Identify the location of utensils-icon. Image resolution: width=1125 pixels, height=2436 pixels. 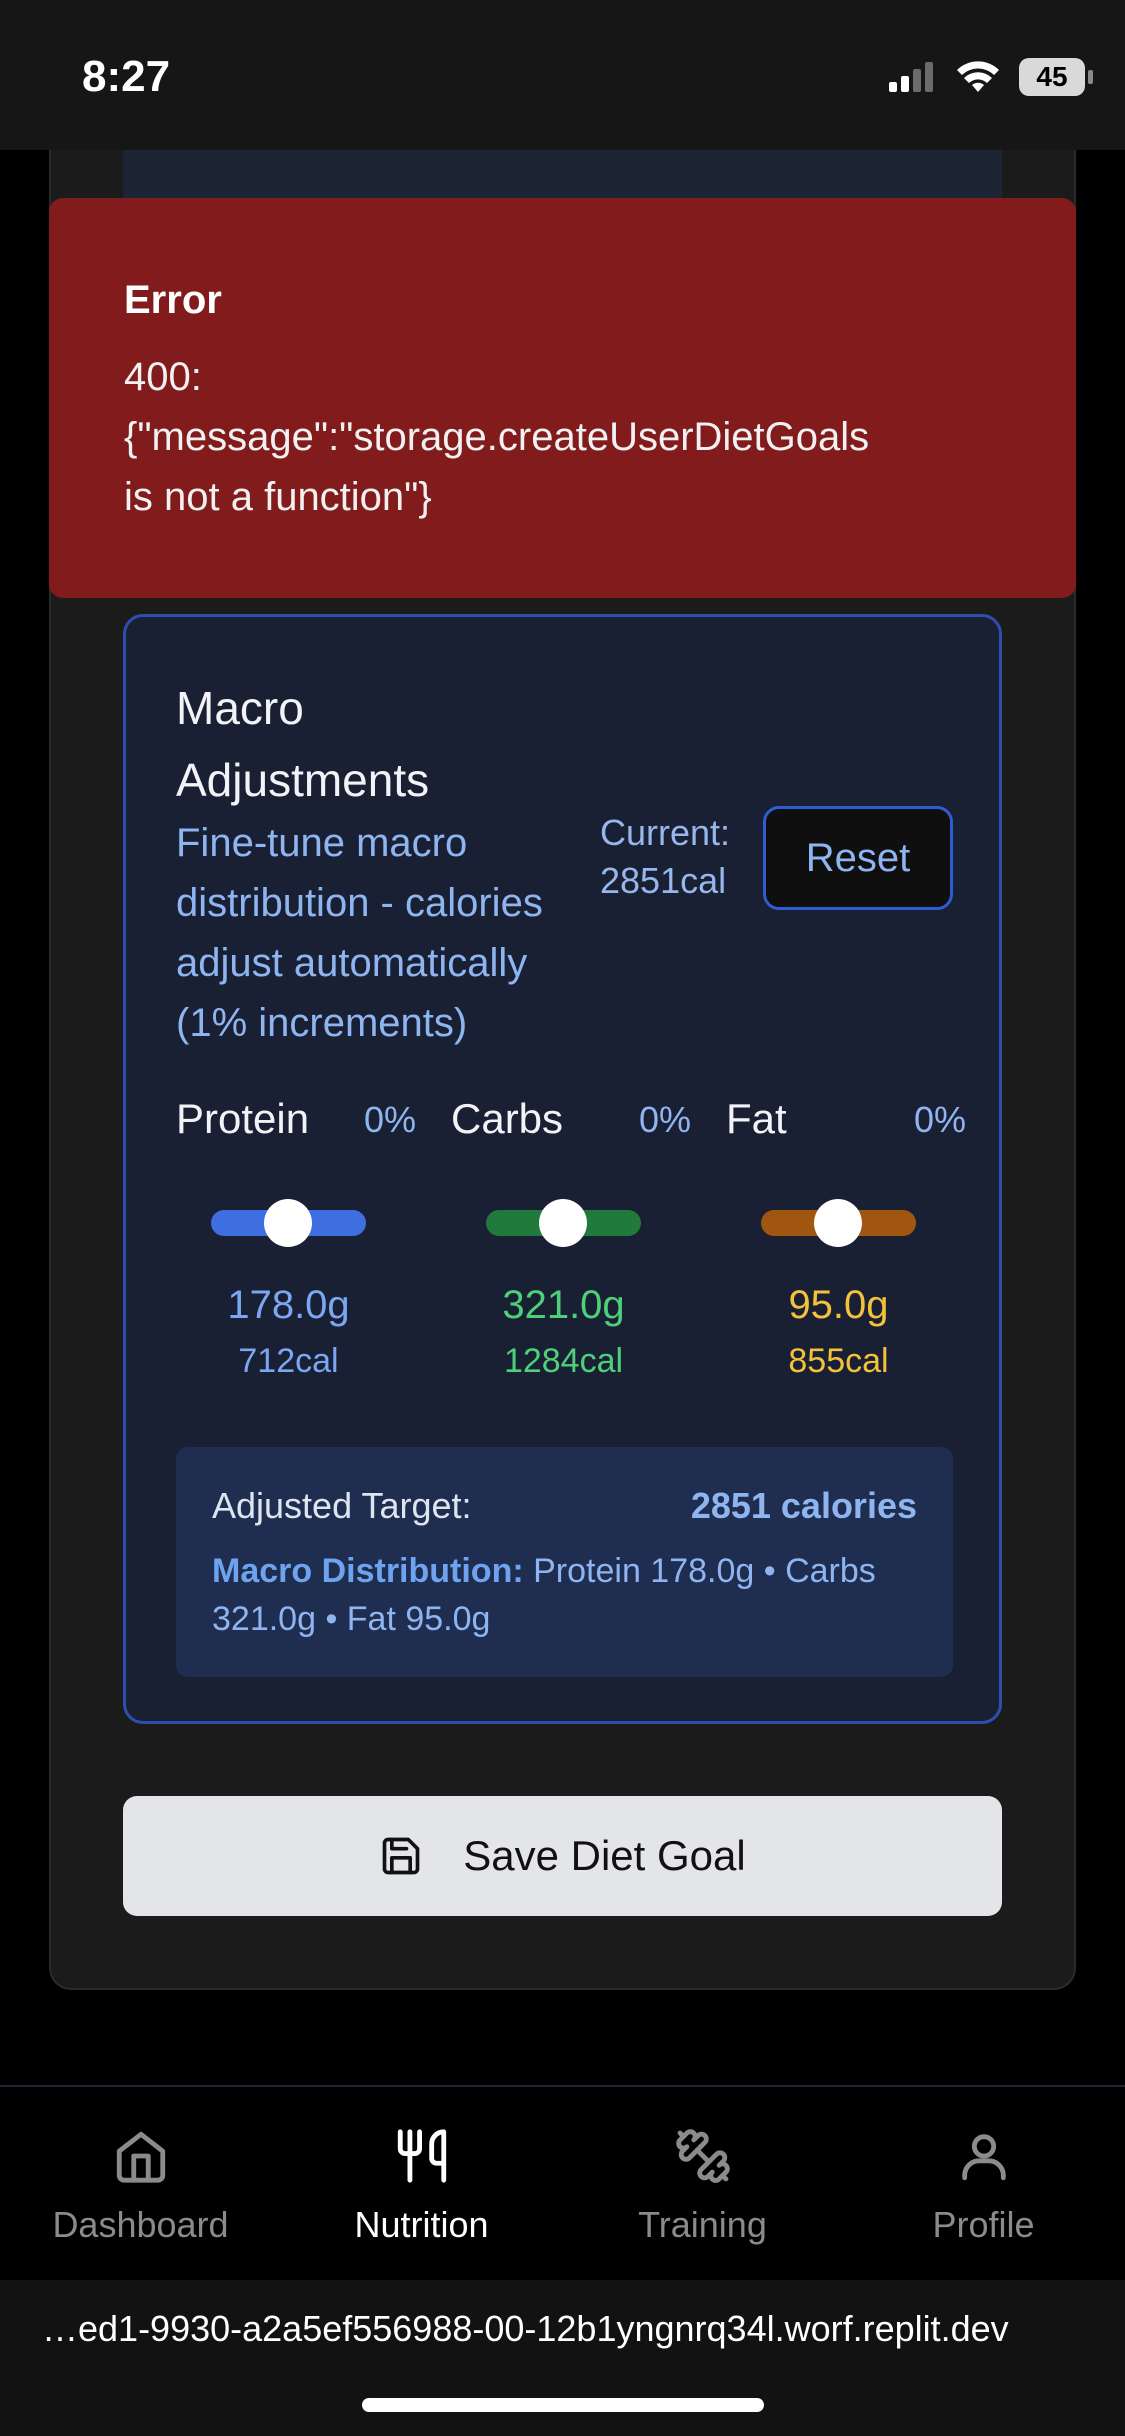
(421, 2156).